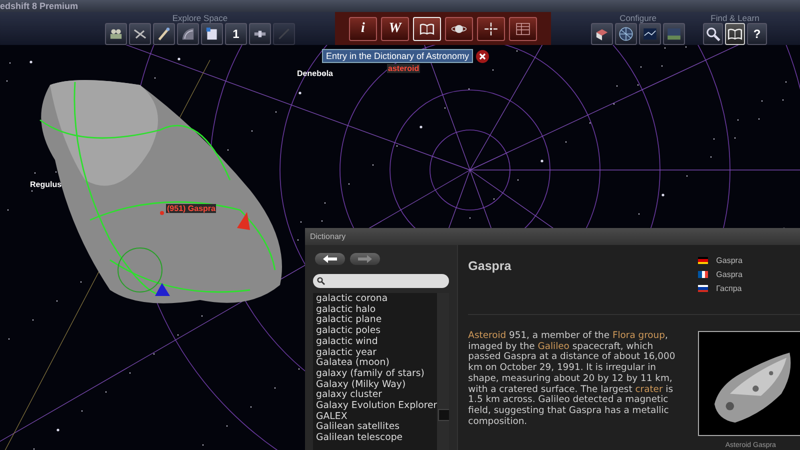  What do you see at coordinates (377, 406) in the screenshot?
I see `list-item: Galaxy Evolution Explorer` at bounding box center [377, 406].